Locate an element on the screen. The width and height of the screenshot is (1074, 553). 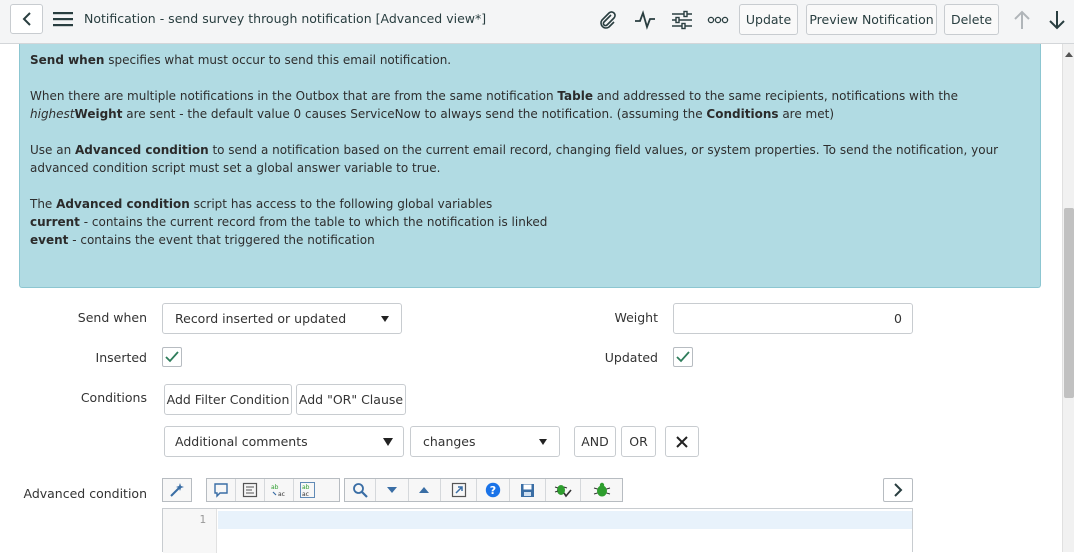
add-filter-condition-button: Add Filter Condition is located at coordinates (228, 399).